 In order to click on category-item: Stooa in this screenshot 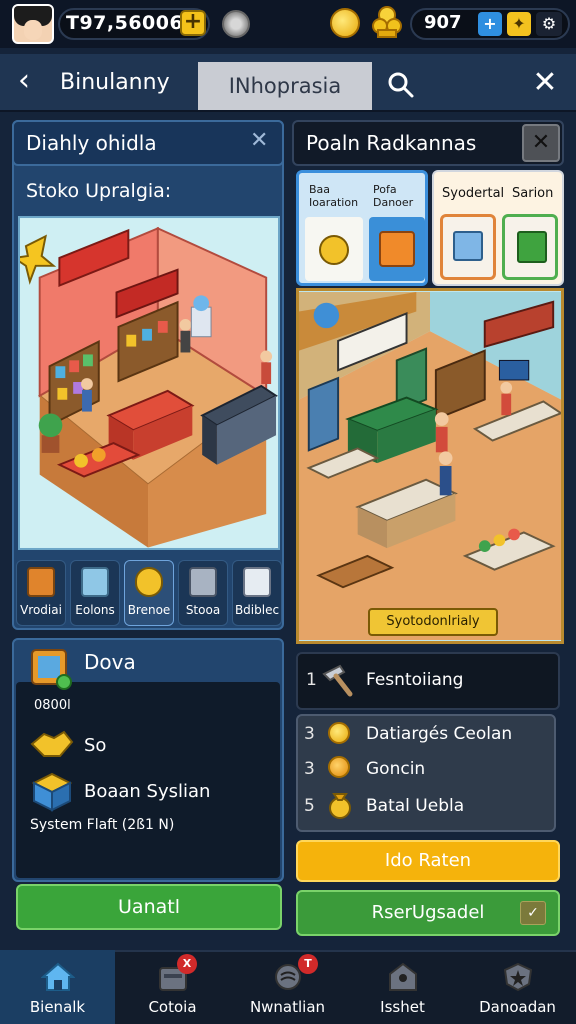, I will do `click(203, 593)`.